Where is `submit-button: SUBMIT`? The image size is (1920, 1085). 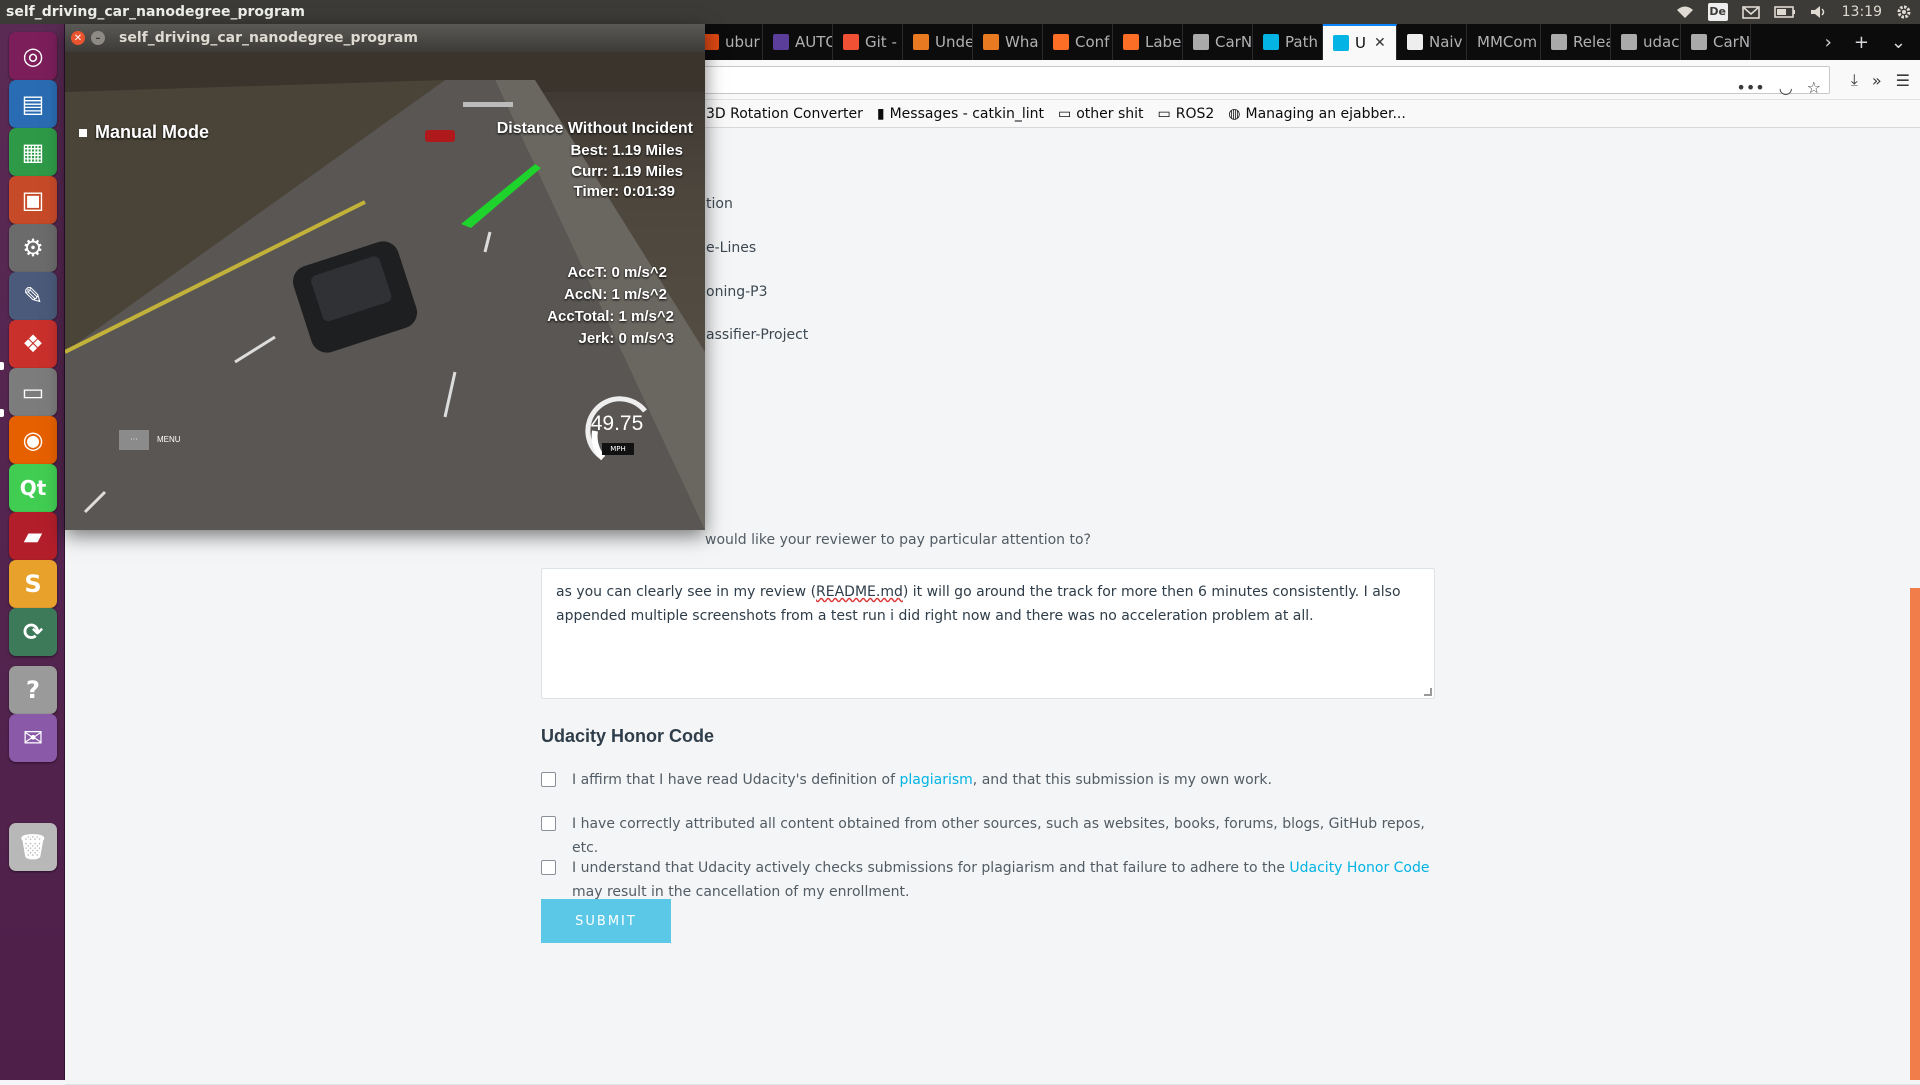
submit-button: SUBMIT is located at coordinates (606, 921).